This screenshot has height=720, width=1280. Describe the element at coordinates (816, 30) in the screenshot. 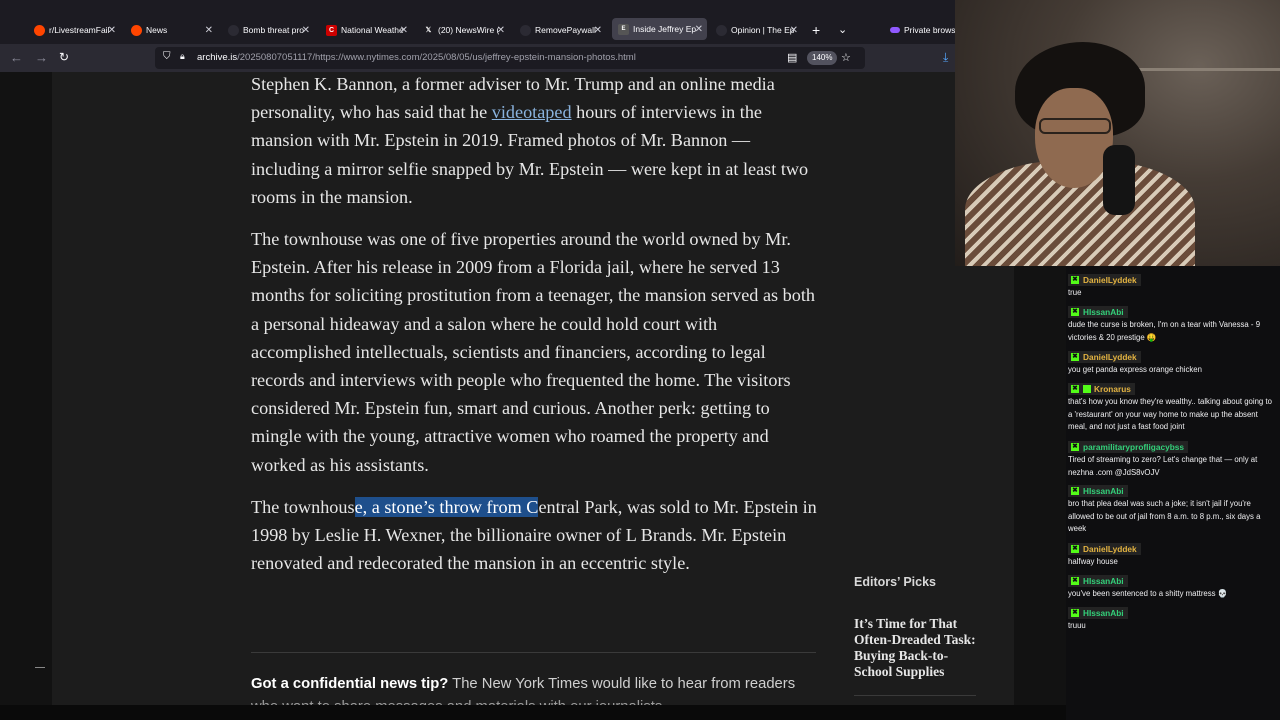

I see `new-tab-button: +` at that location.